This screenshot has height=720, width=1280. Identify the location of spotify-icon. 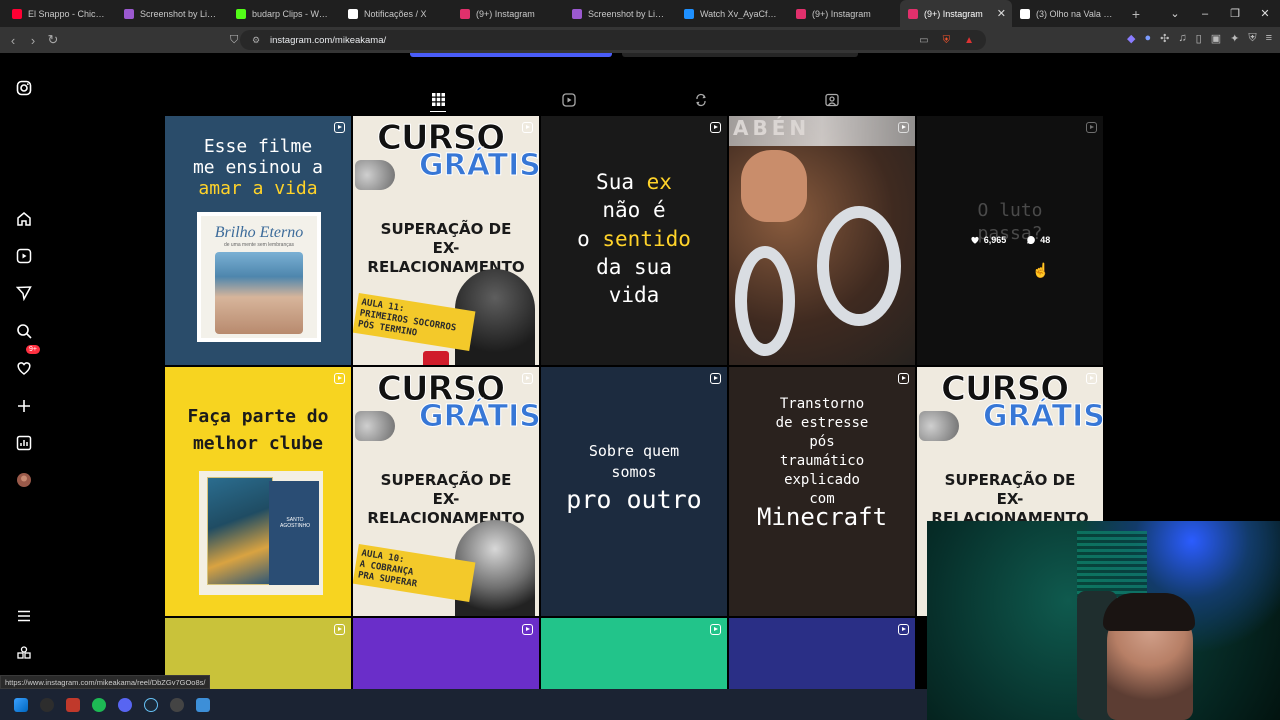
(99, 704).